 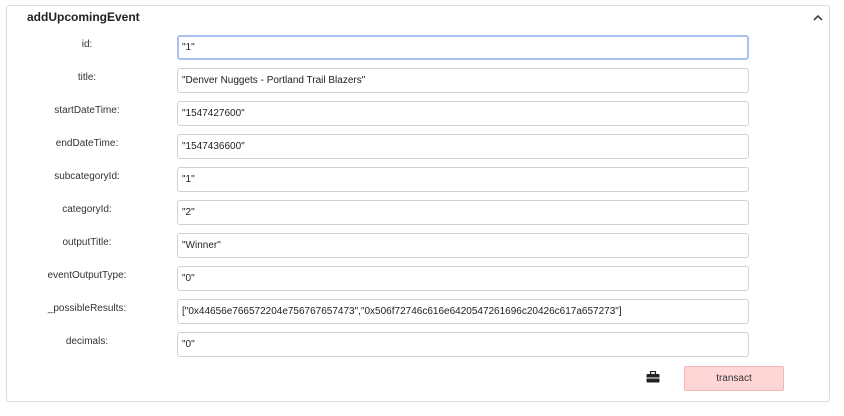 I want to click on param-row-title: title:, so click(x=419, y=81).